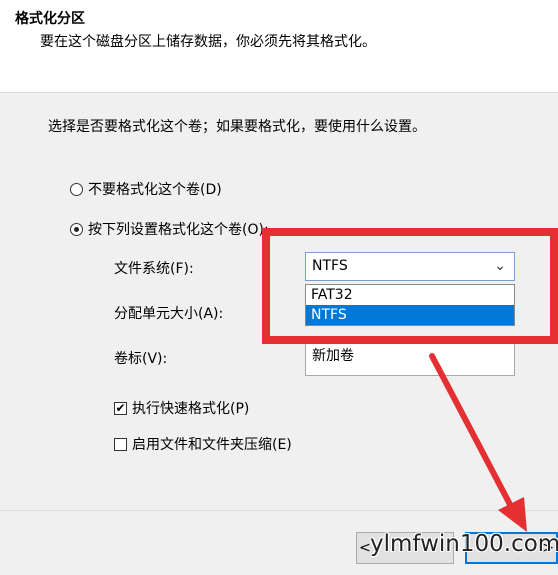  I want to click on quick-format-label: 执行快速格式化(P), so click(191, 409).